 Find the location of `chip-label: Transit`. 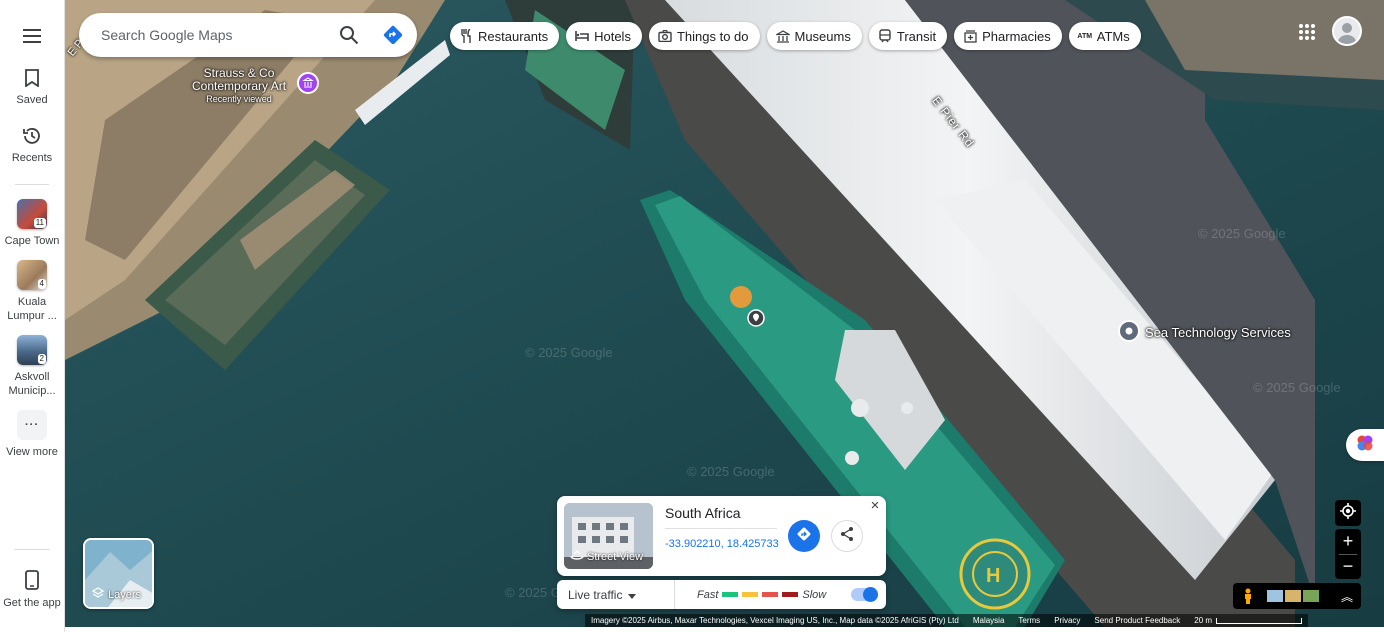

chip-label: Transit is located at coordinates (916, 36).